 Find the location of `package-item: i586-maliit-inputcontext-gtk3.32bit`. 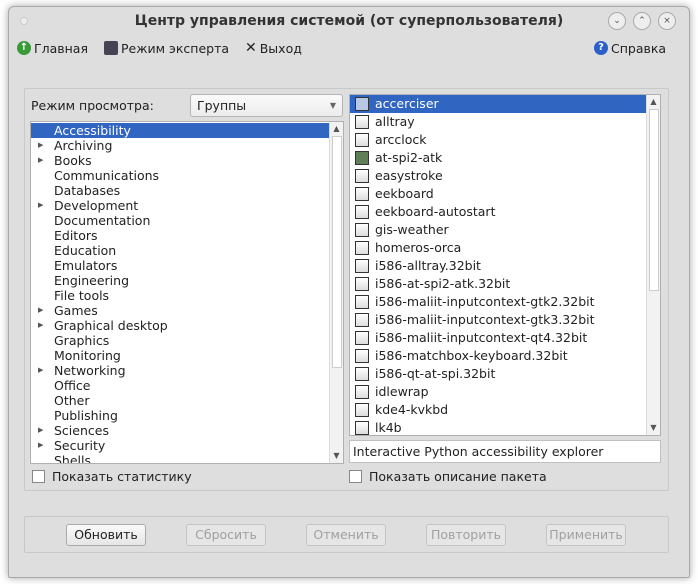

package-item: i586-maliit-inputcontext-gtk3.32bit is located at coordinates (498, 320).